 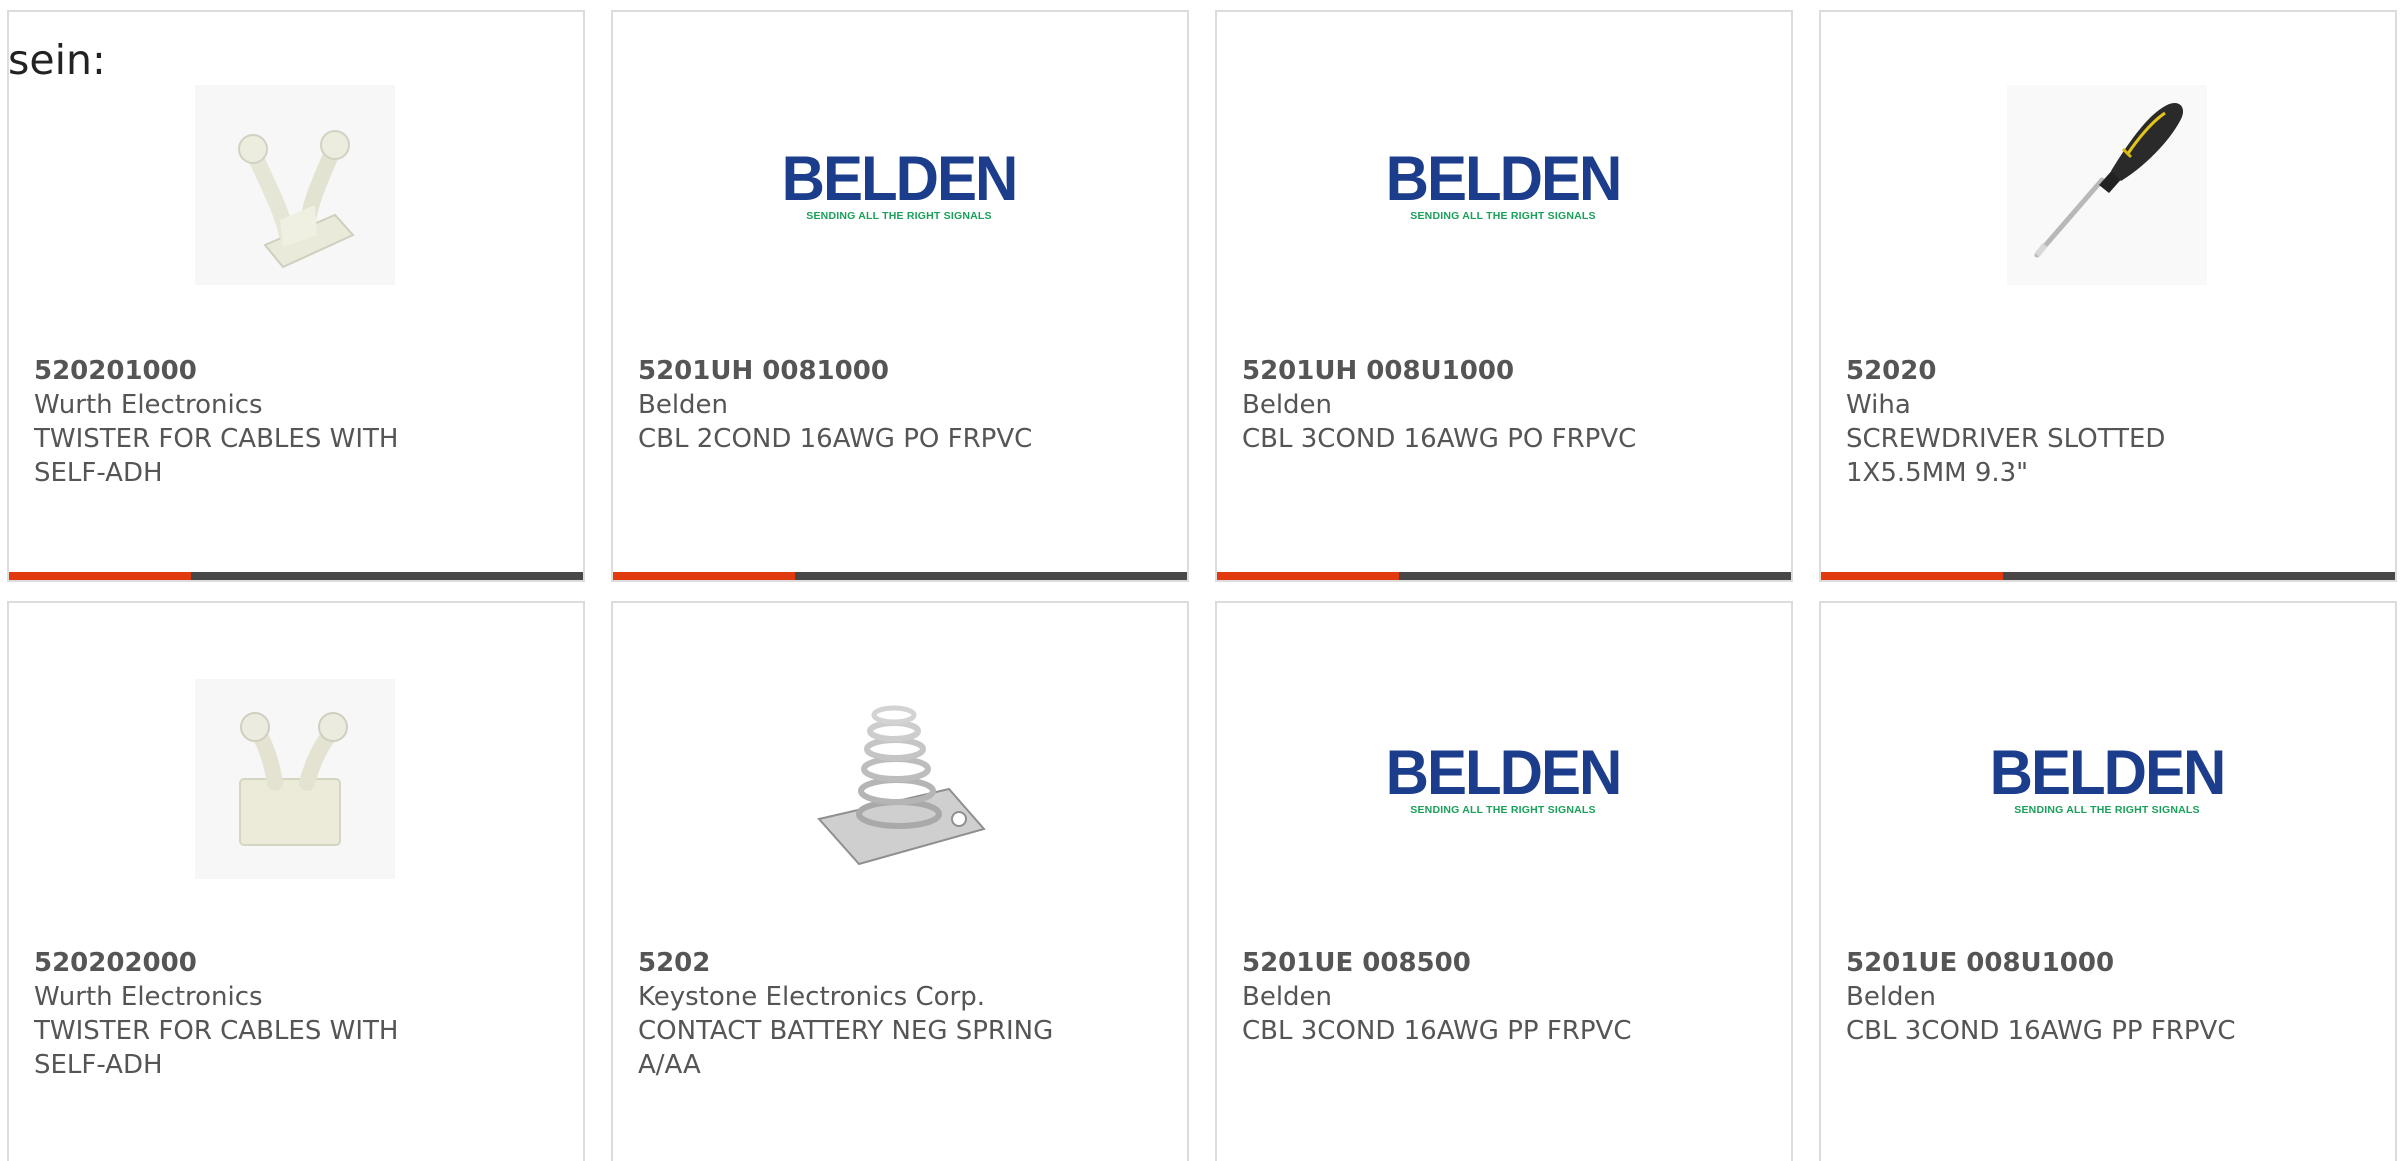 I want to click on part-number: 5202, so click(x=848, y=963).